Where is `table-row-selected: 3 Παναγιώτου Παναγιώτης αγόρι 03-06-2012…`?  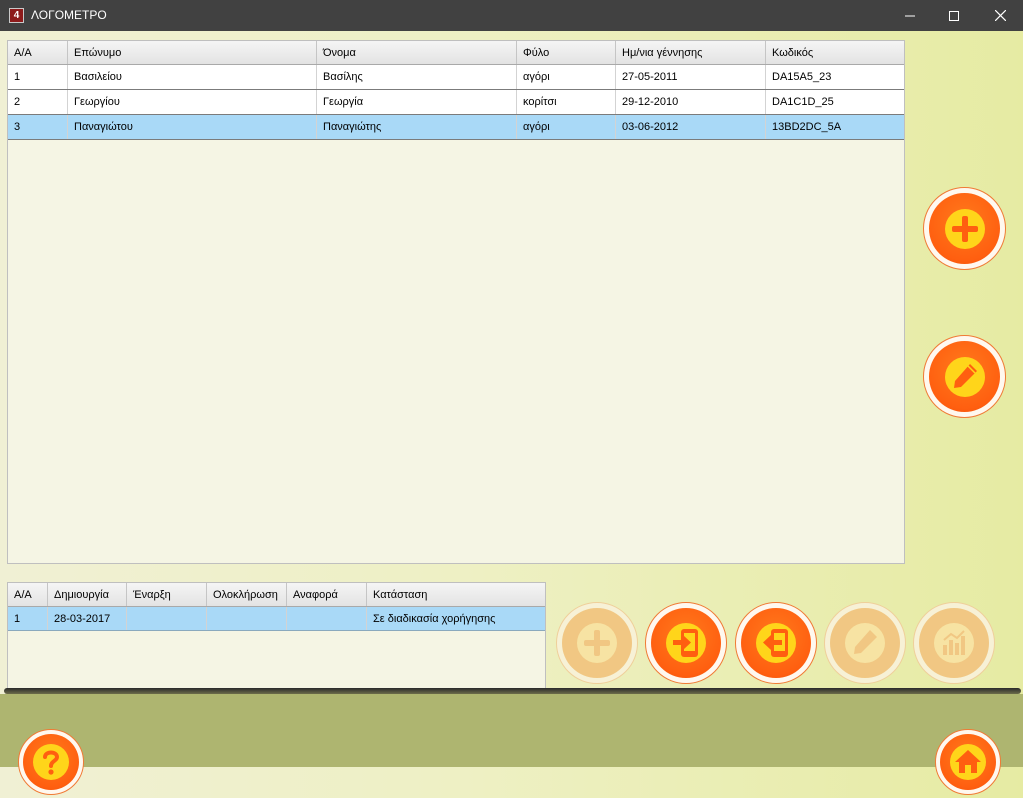
table-row-selected: 3 Παναγιώτου Παναγιώτης αγόρι 03-06-2012… is located at coordinates (456, 127).